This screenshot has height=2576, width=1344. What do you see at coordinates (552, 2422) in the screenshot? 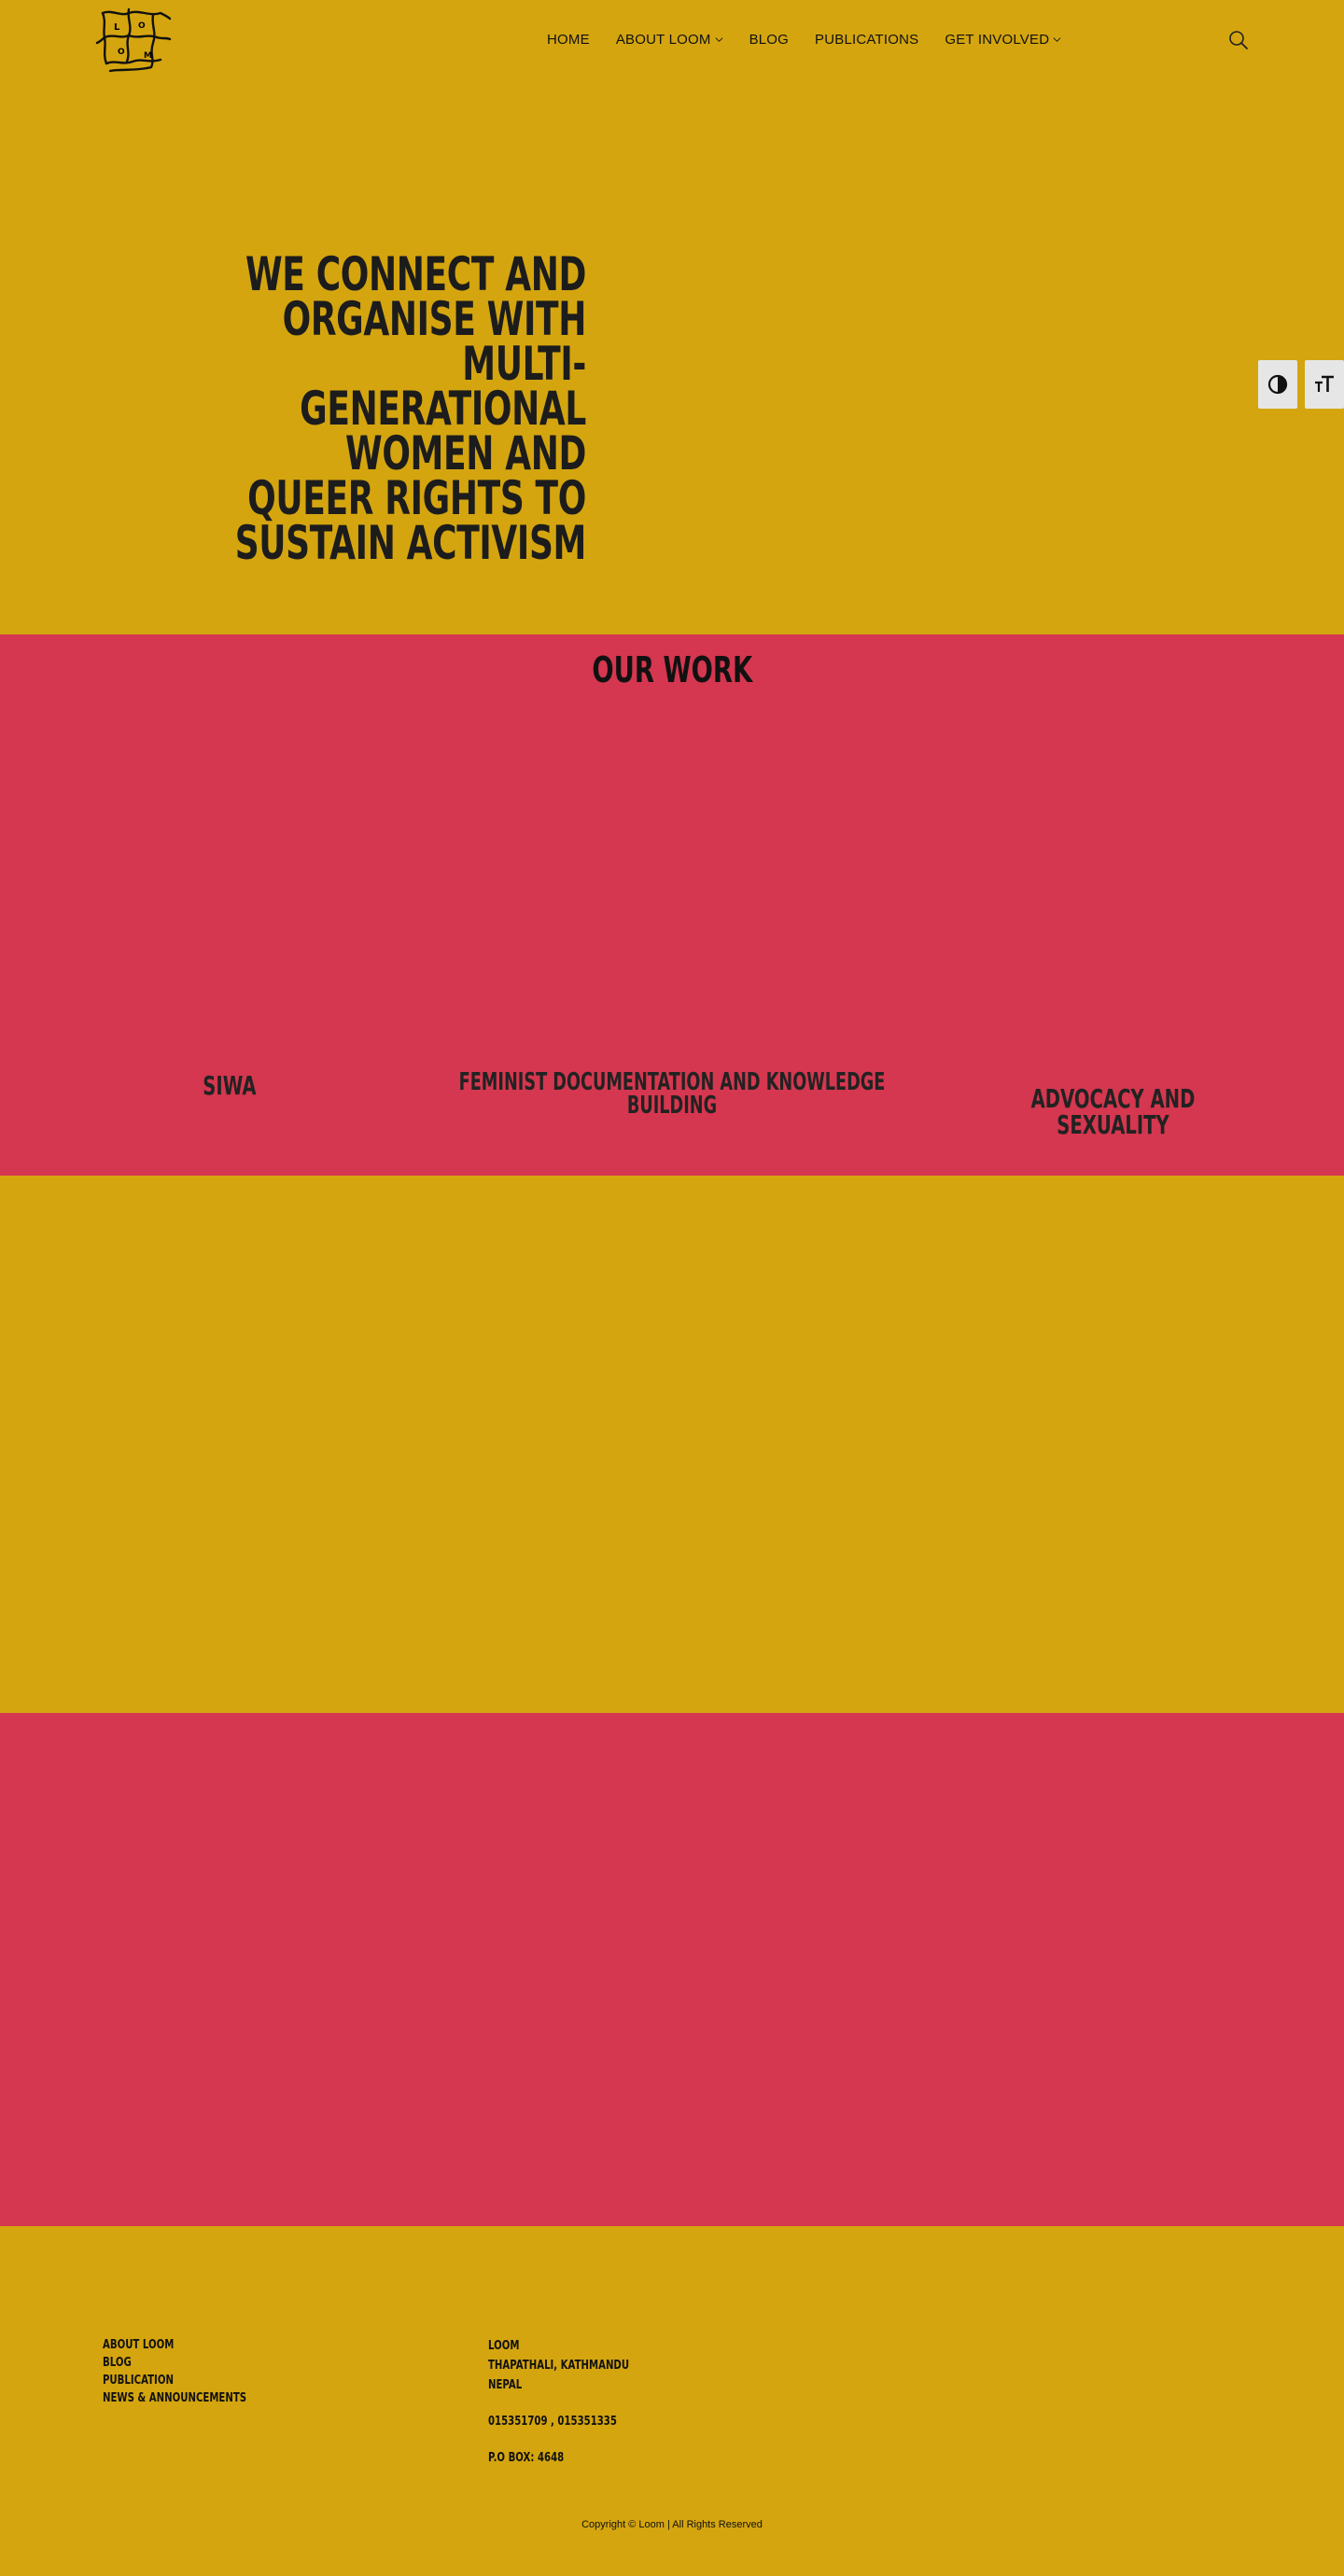
I see `footer-phone: 015351709 , 015351335` at bounding box center [552, 2422].